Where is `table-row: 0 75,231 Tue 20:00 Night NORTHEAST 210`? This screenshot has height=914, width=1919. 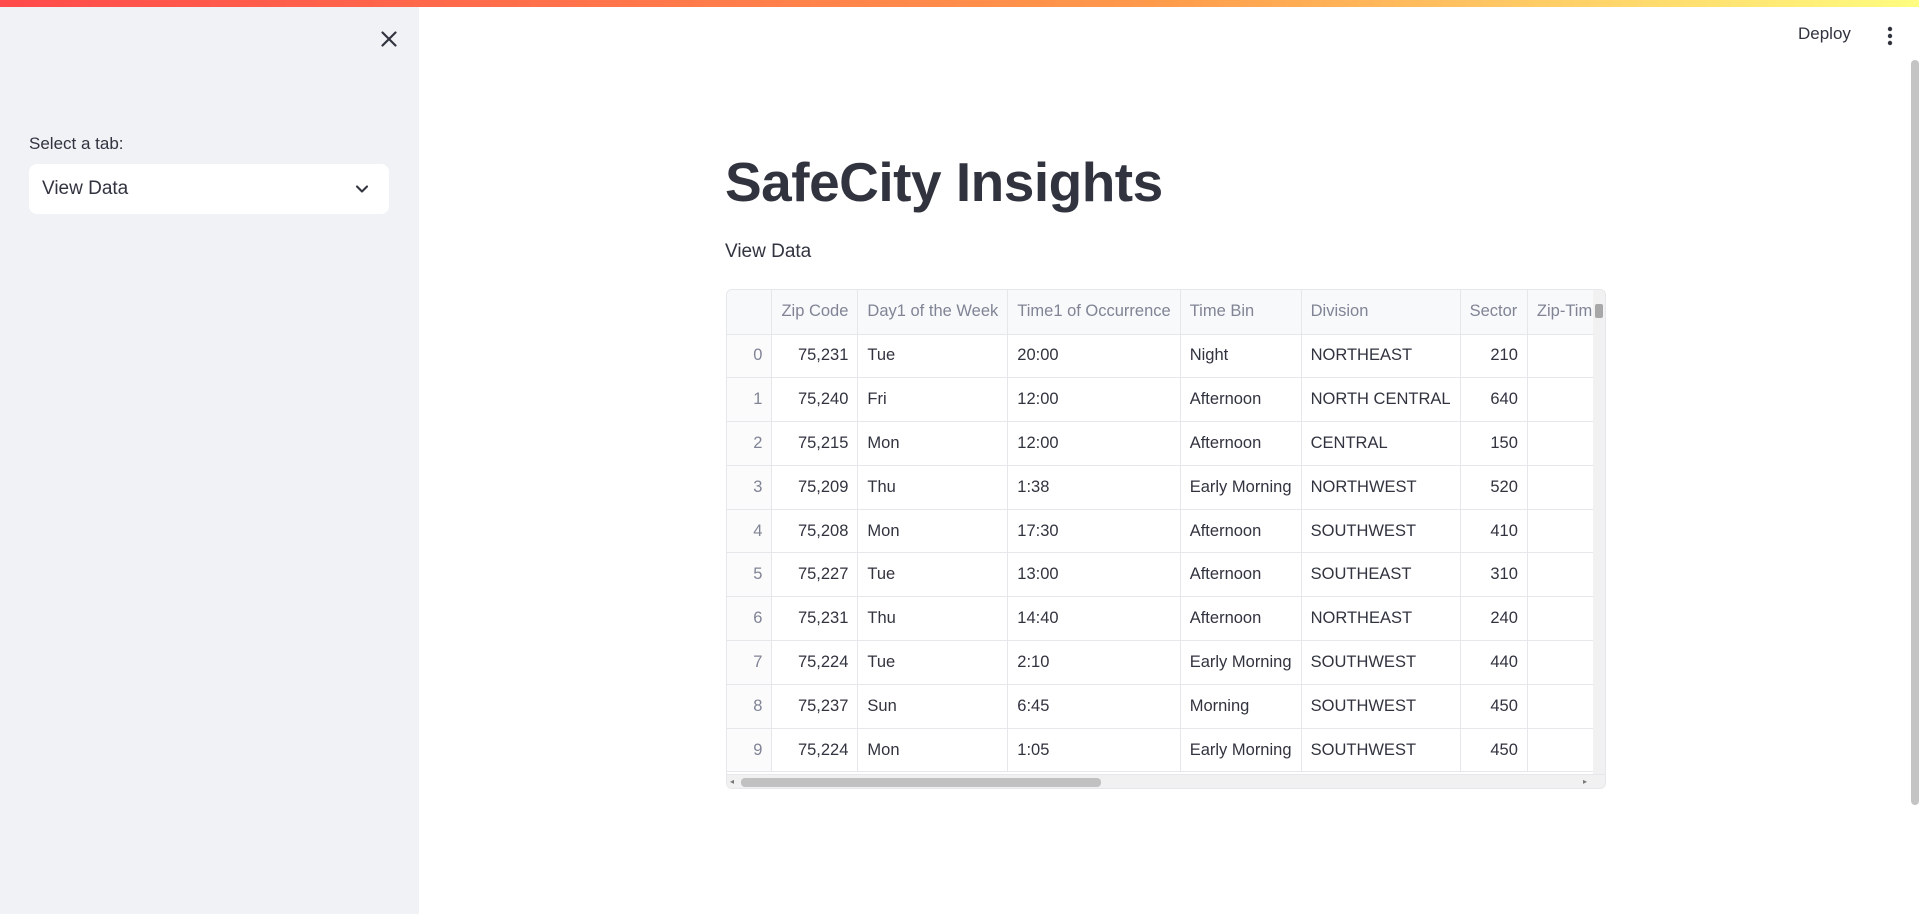 table-row: 0 75,231 Tue 20:00 Night NORTHEAST 210 is located at coordinates (1166, 356).